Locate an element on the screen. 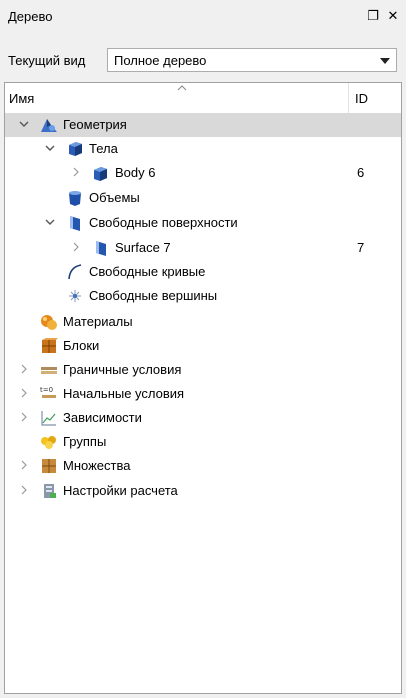 This screenshot has height=698, width=406. curves-icon is located at coordinates (75, 272).